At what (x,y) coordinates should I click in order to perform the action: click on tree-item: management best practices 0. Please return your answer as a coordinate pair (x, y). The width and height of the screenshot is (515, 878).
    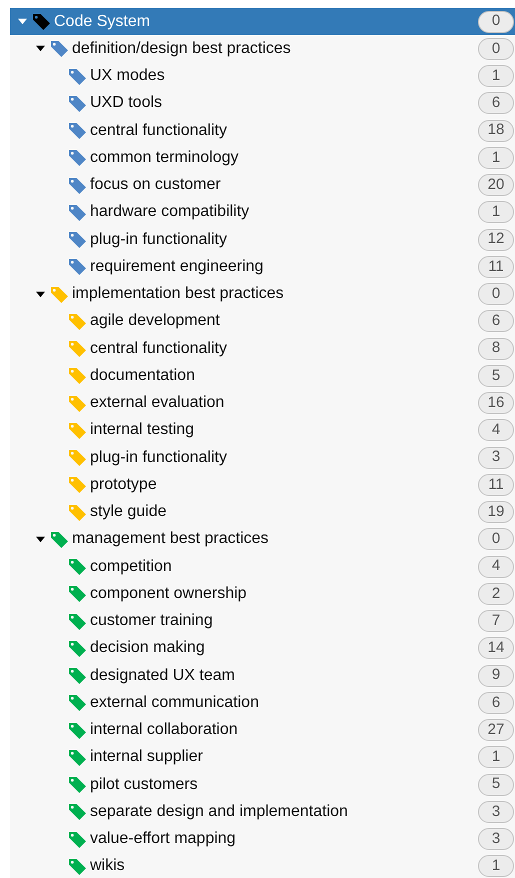
    Looking at the image, I should click on (262, 539).